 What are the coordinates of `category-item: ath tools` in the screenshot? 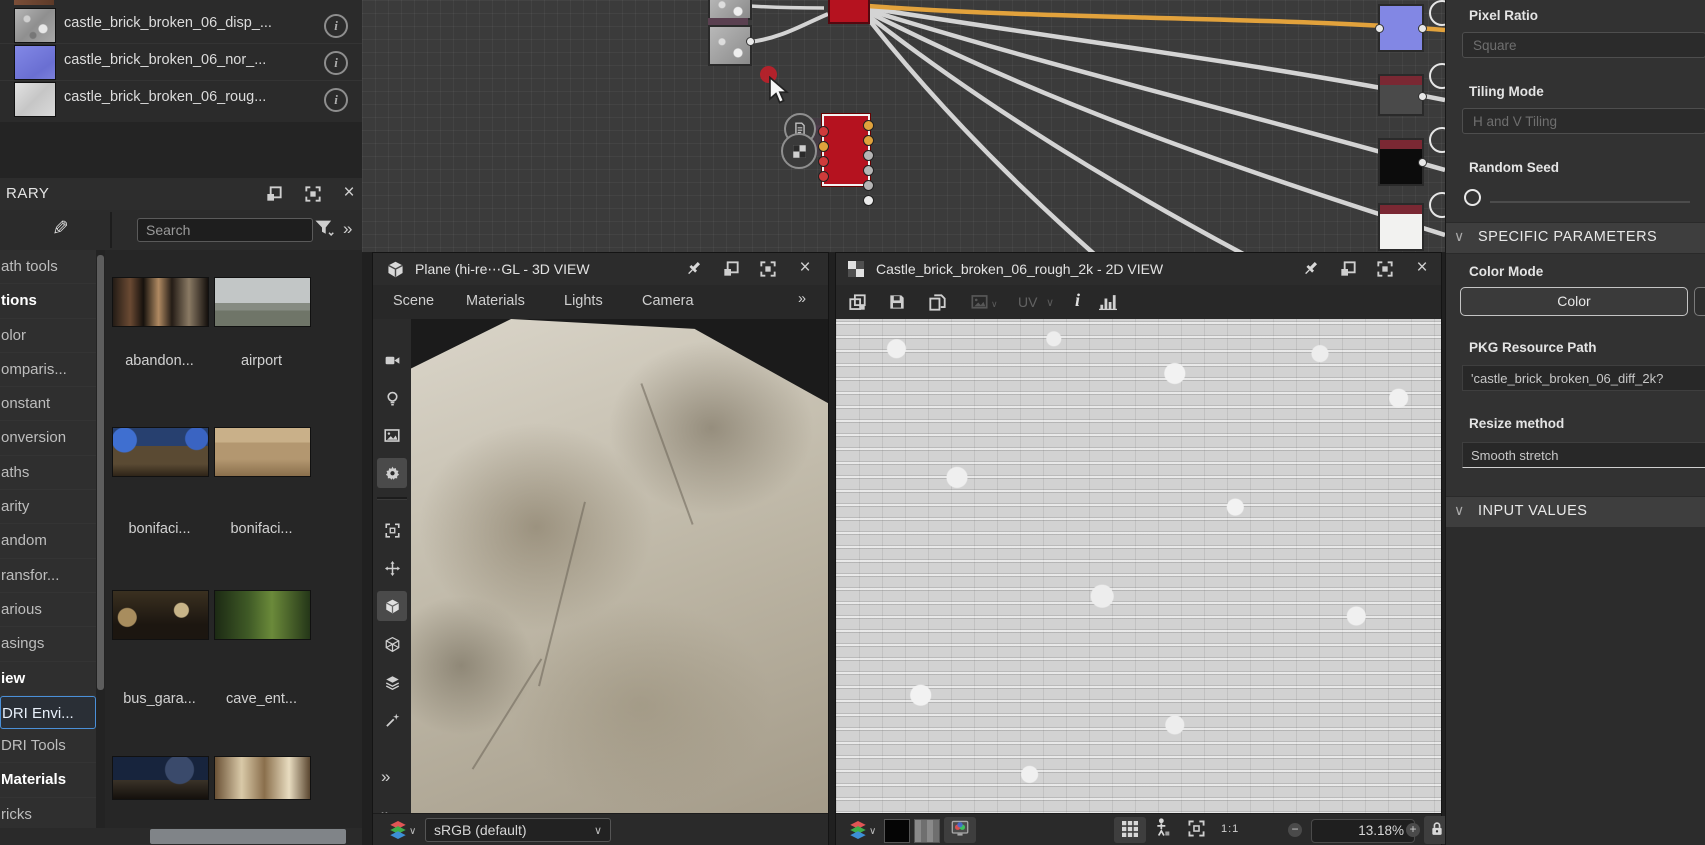 It's located at (48, 267).